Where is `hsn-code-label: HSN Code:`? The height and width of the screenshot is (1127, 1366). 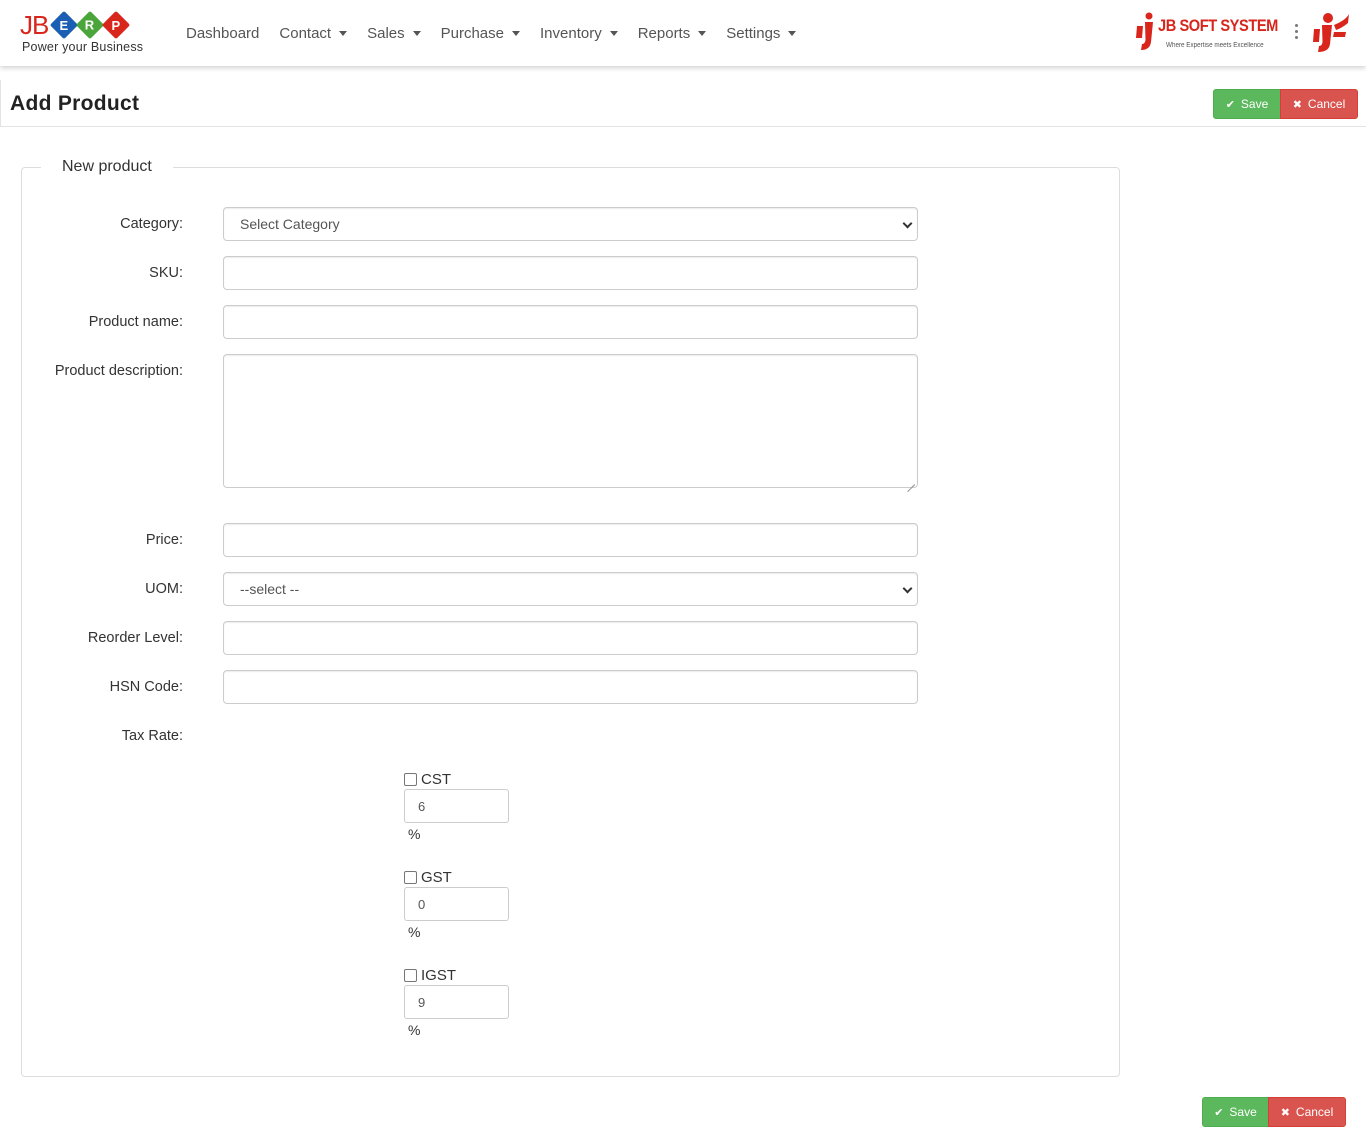
hsn-code-label: HSN Code: is located at coordinates (146, 687).